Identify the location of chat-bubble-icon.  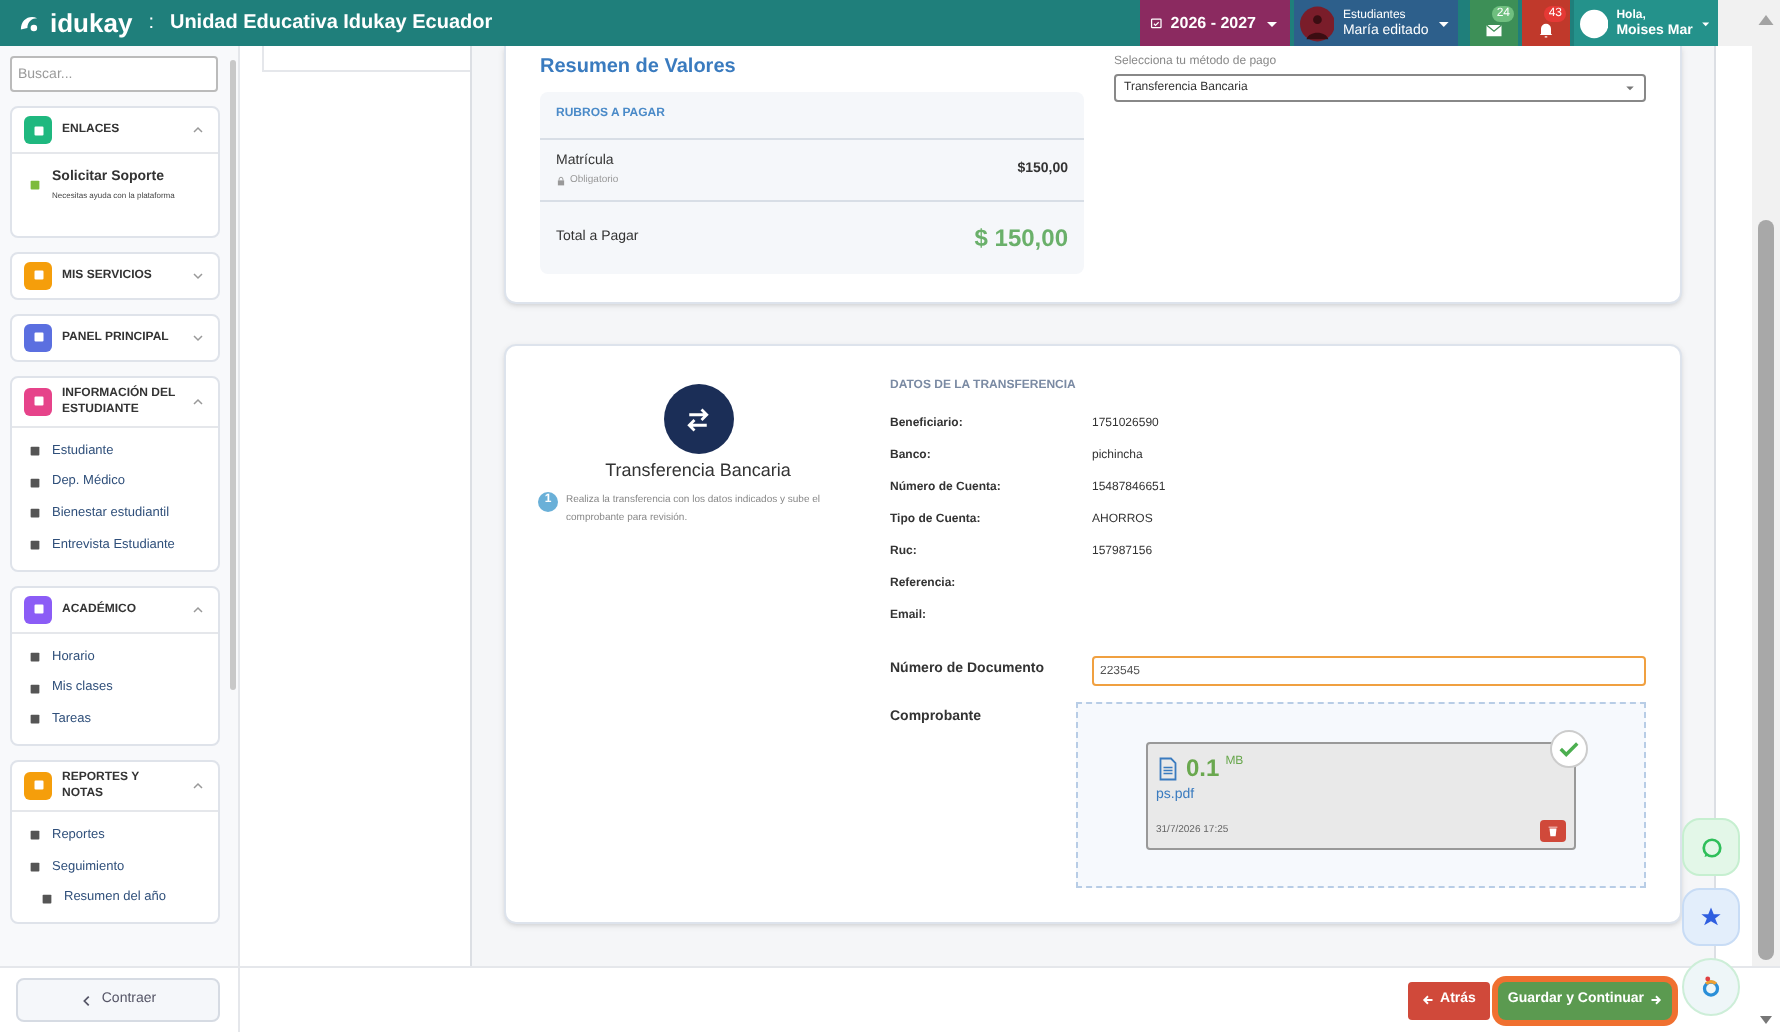
(1711, 847).